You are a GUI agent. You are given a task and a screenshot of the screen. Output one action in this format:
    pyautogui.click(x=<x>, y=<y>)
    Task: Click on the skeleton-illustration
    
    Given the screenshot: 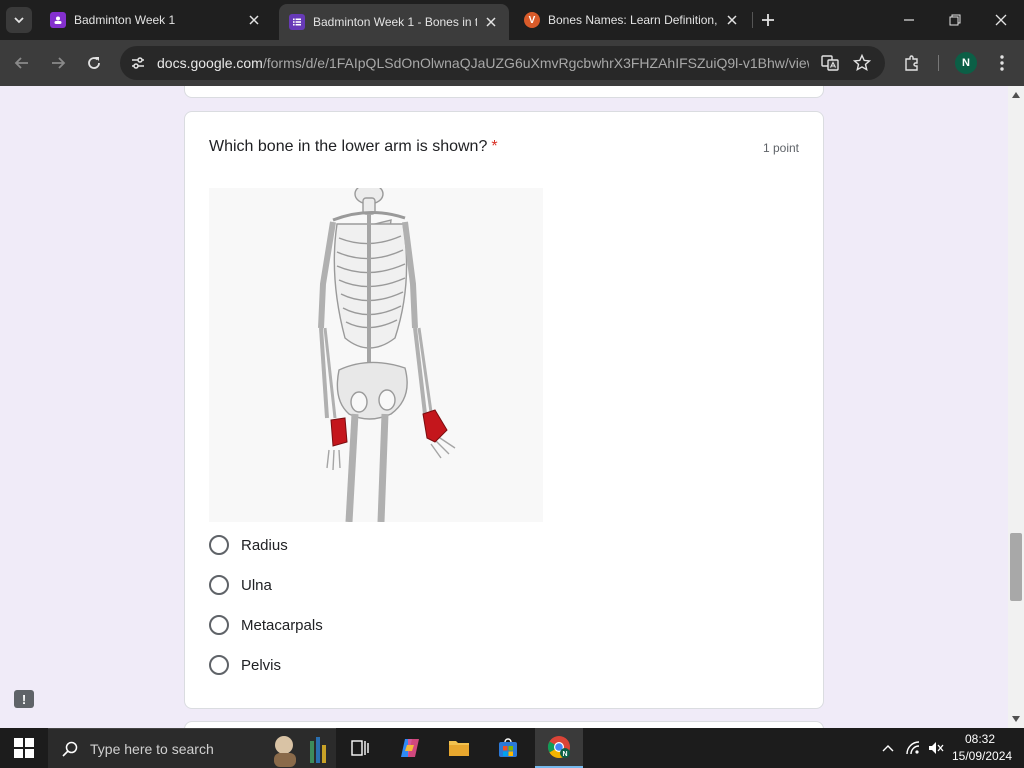 What is the action you would take?
    pyautogui.click(x=376, y=353)
    